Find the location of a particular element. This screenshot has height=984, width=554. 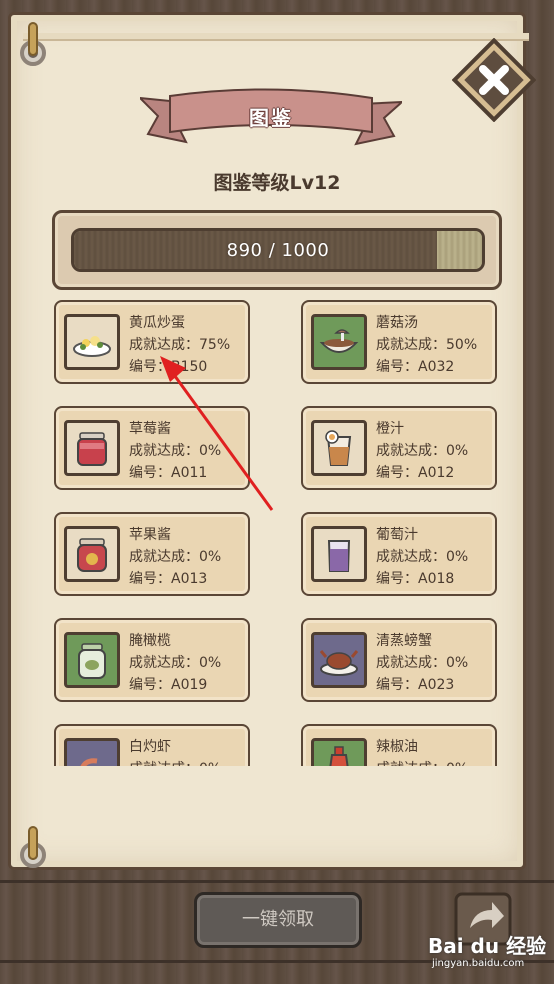

progress-bar: 890 / 1000 is located at coordinates (278, 250).